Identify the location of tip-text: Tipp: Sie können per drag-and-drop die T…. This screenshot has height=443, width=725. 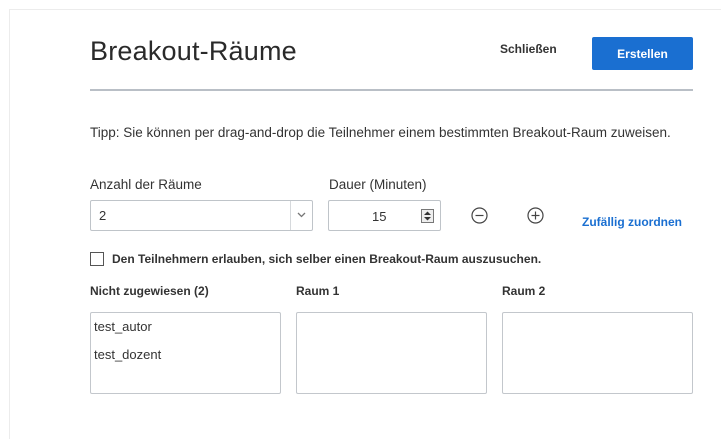
(380, 132).